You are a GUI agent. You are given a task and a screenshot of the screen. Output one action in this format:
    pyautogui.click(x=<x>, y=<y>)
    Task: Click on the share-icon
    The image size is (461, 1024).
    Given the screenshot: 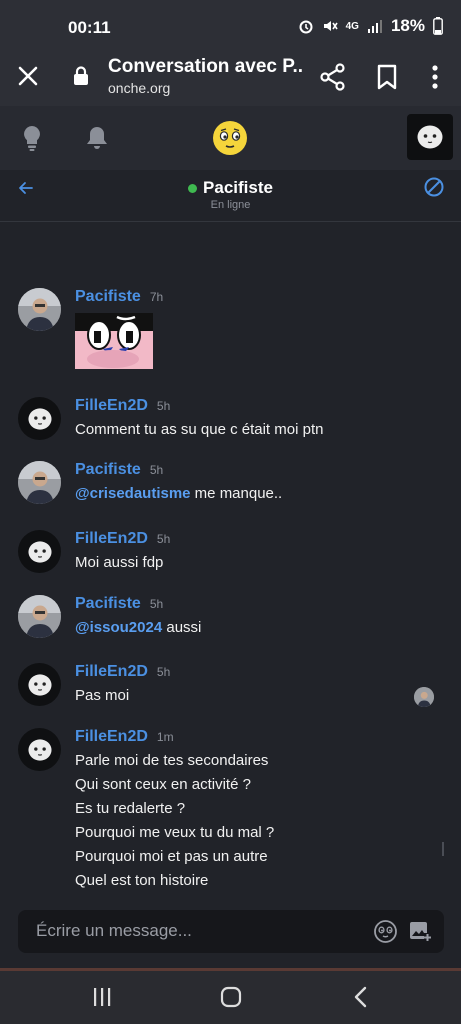 What is the action you would take?
    pyautogui.click(x=333, y=77)
    